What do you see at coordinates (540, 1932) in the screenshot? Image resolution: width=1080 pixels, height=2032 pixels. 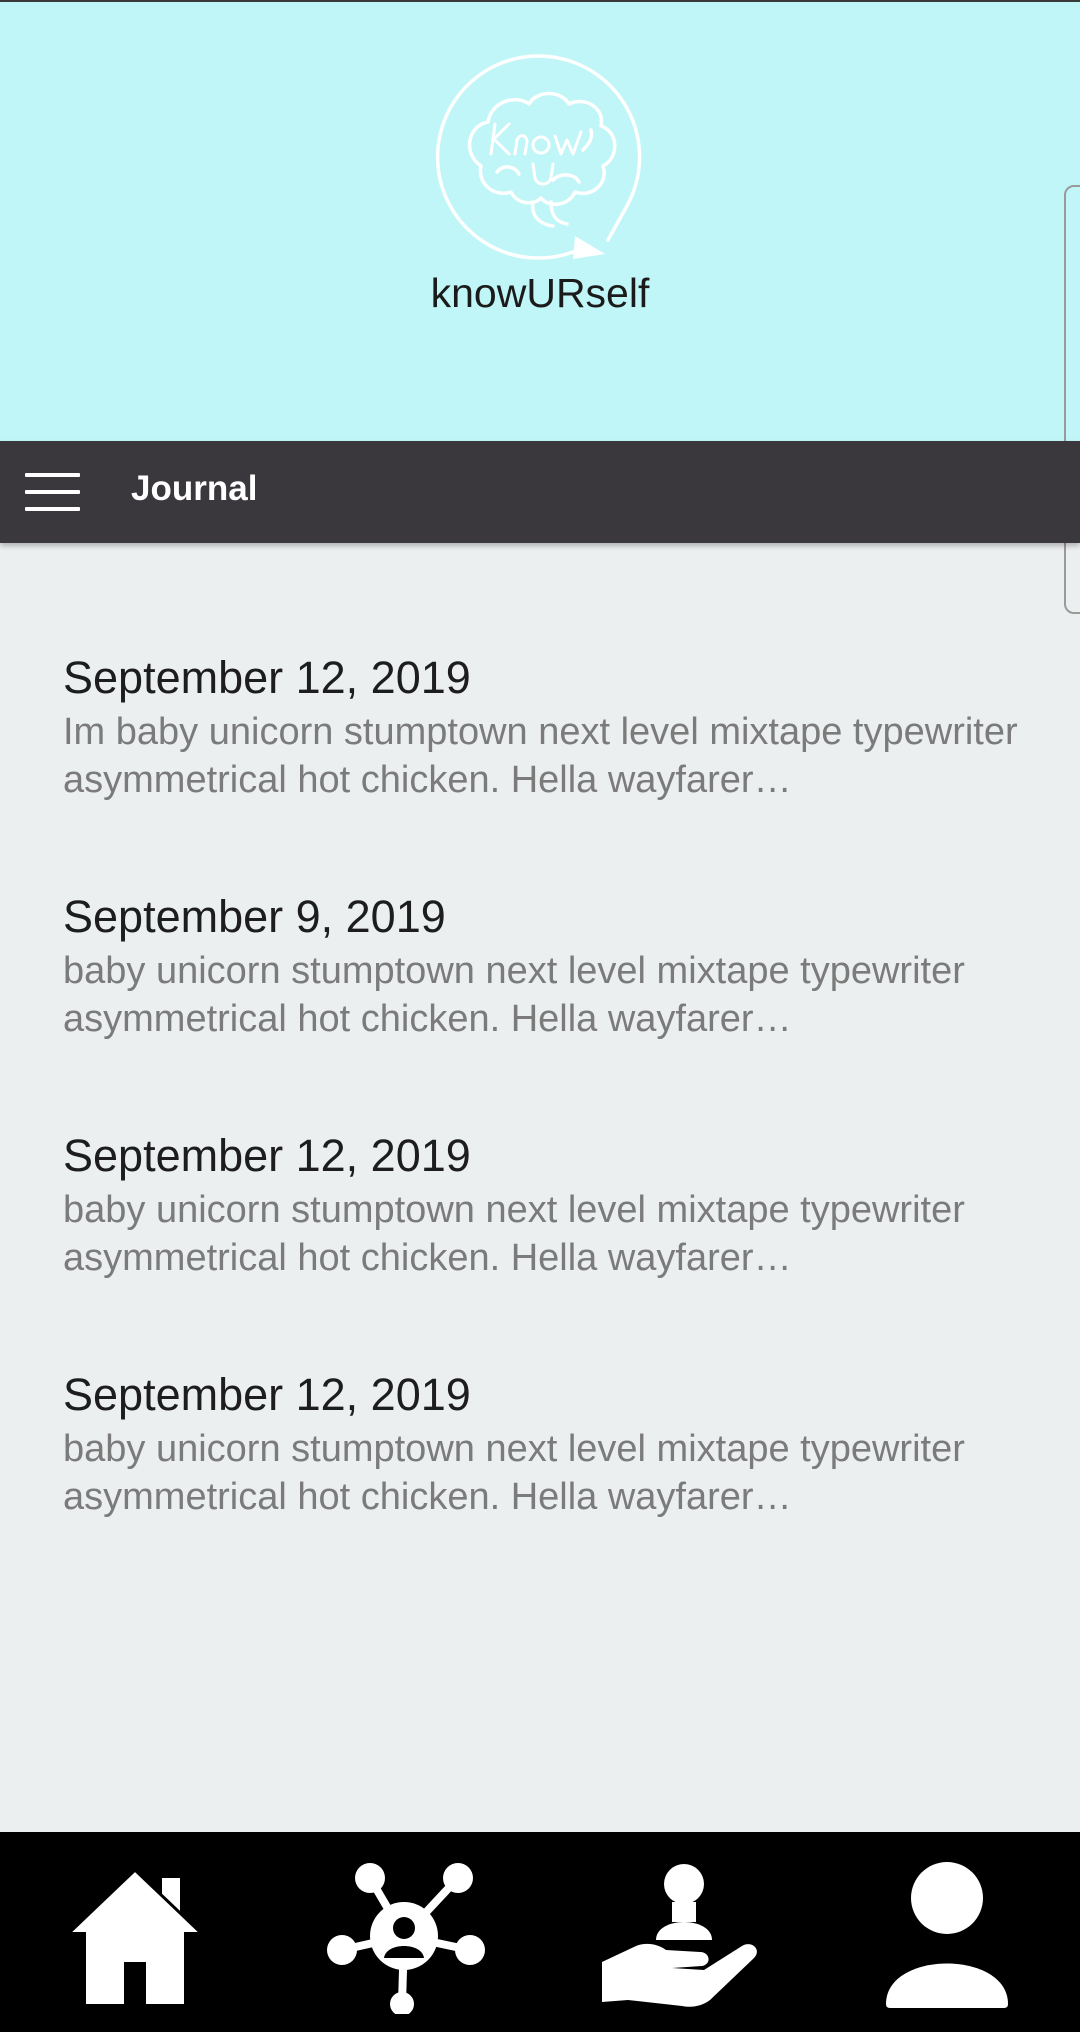 I see `bottom-navigation` at bounding box center [540, 1932].